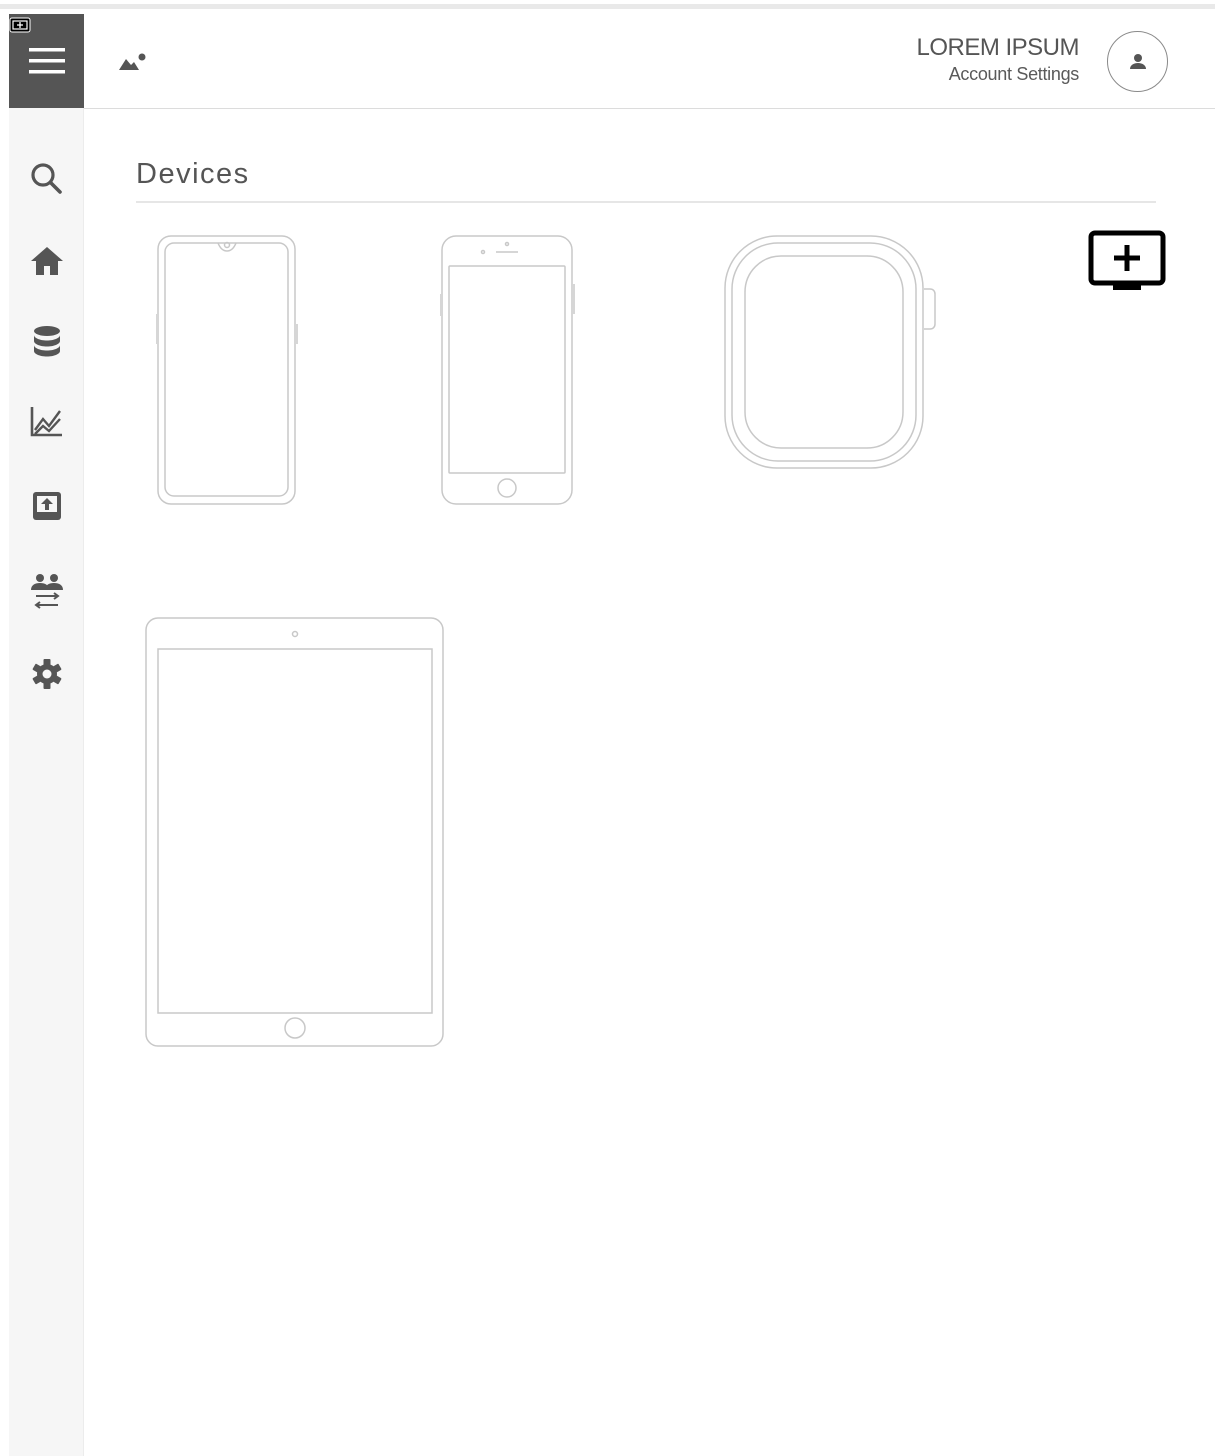  I want to click on sidebar-item-database, so click(46, 341).